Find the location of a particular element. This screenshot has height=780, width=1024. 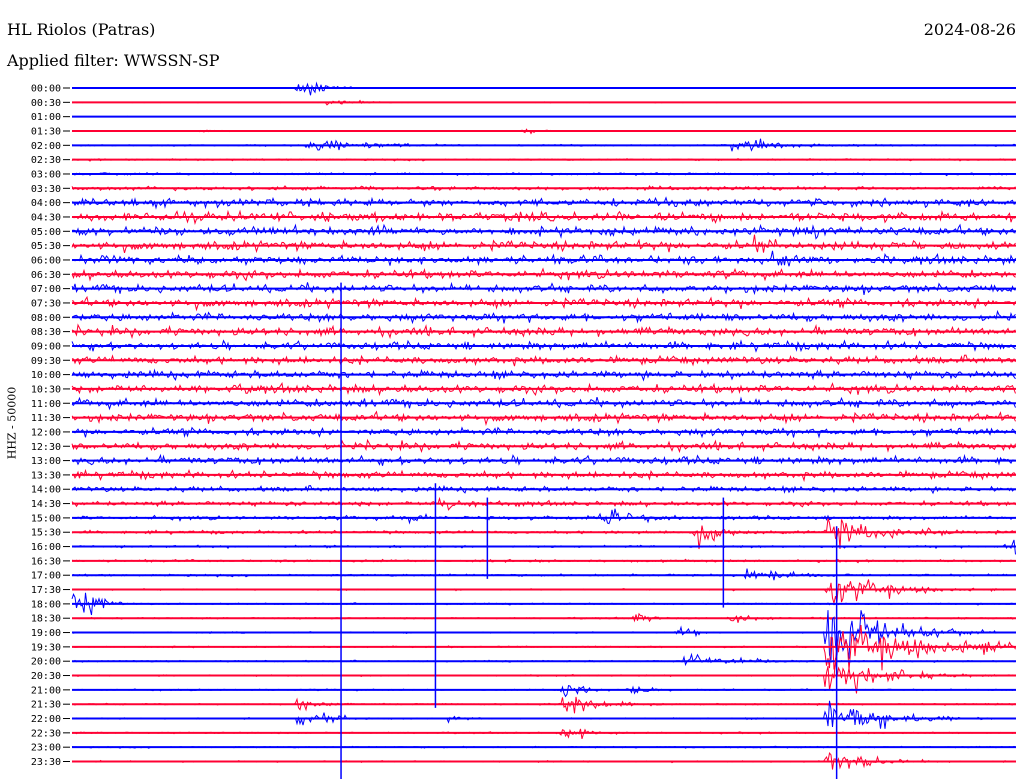

row-time-label: 22:30 is located at coordinates (46, 733).